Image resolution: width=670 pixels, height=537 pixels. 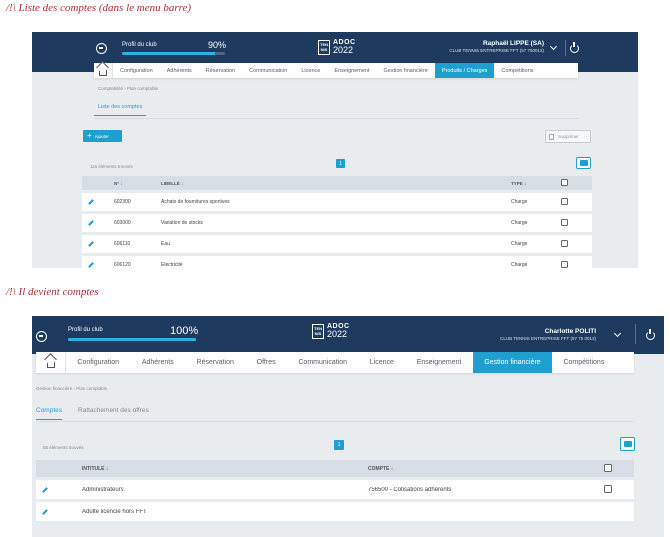 I want to click on breadcrumb: Gestion financière › Plan comptable, so click(x=72, y=388).